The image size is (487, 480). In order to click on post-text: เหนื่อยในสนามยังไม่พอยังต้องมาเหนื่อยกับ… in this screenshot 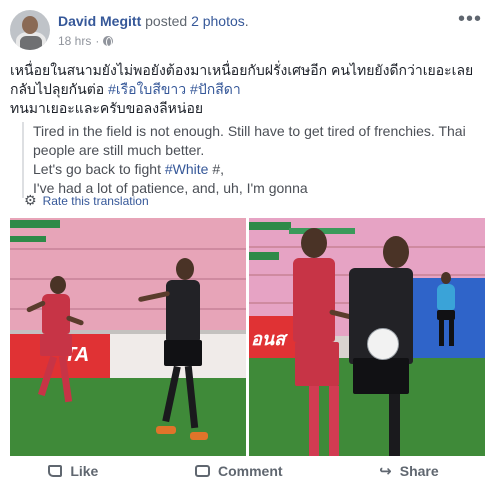, I will do `click(245, 89)`.